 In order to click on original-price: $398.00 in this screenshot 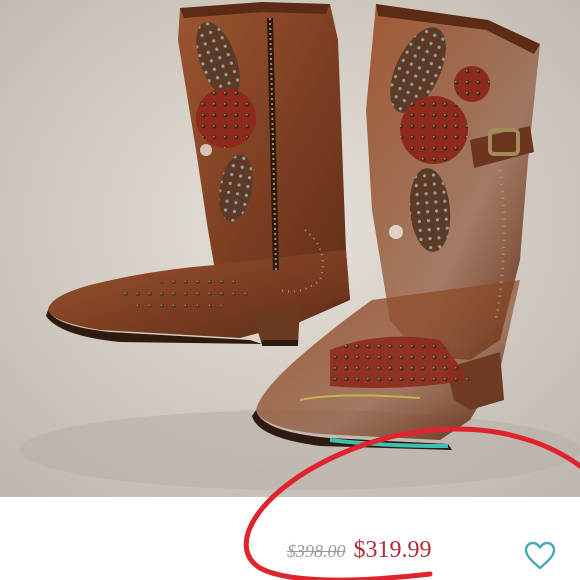, I will do `click(316, 551)`.